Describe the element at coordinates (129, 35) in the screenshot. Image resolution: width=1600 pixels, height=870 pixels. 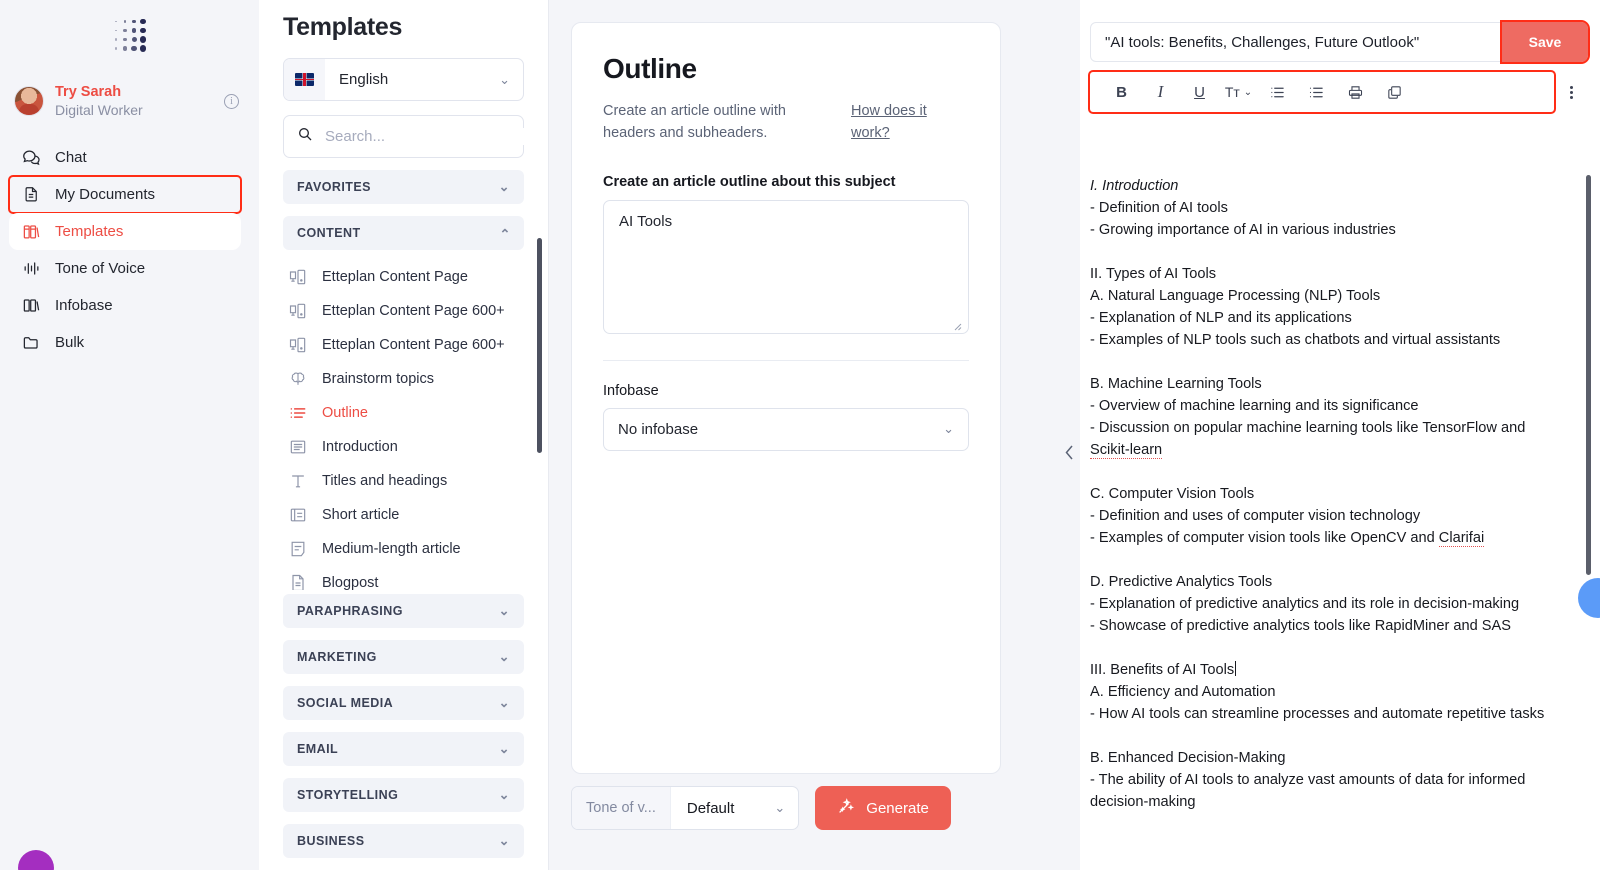
I see `dot-grid-logo` at that location.